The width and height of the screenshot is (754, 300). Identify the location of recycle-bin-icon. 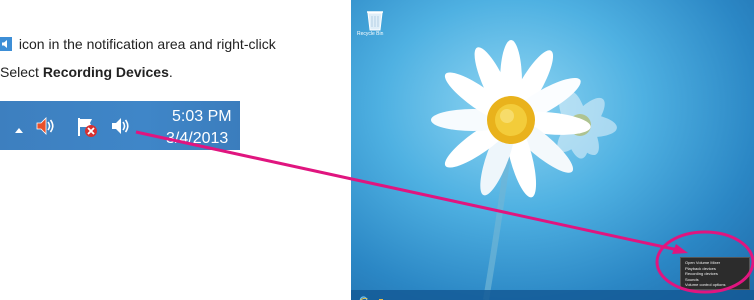
(375, 20).